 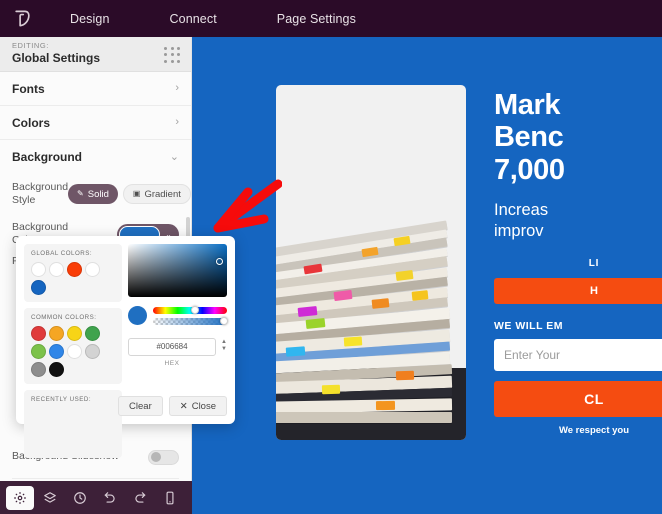 I want to click on nav-connect: Connect, so click(x=193, y=19).